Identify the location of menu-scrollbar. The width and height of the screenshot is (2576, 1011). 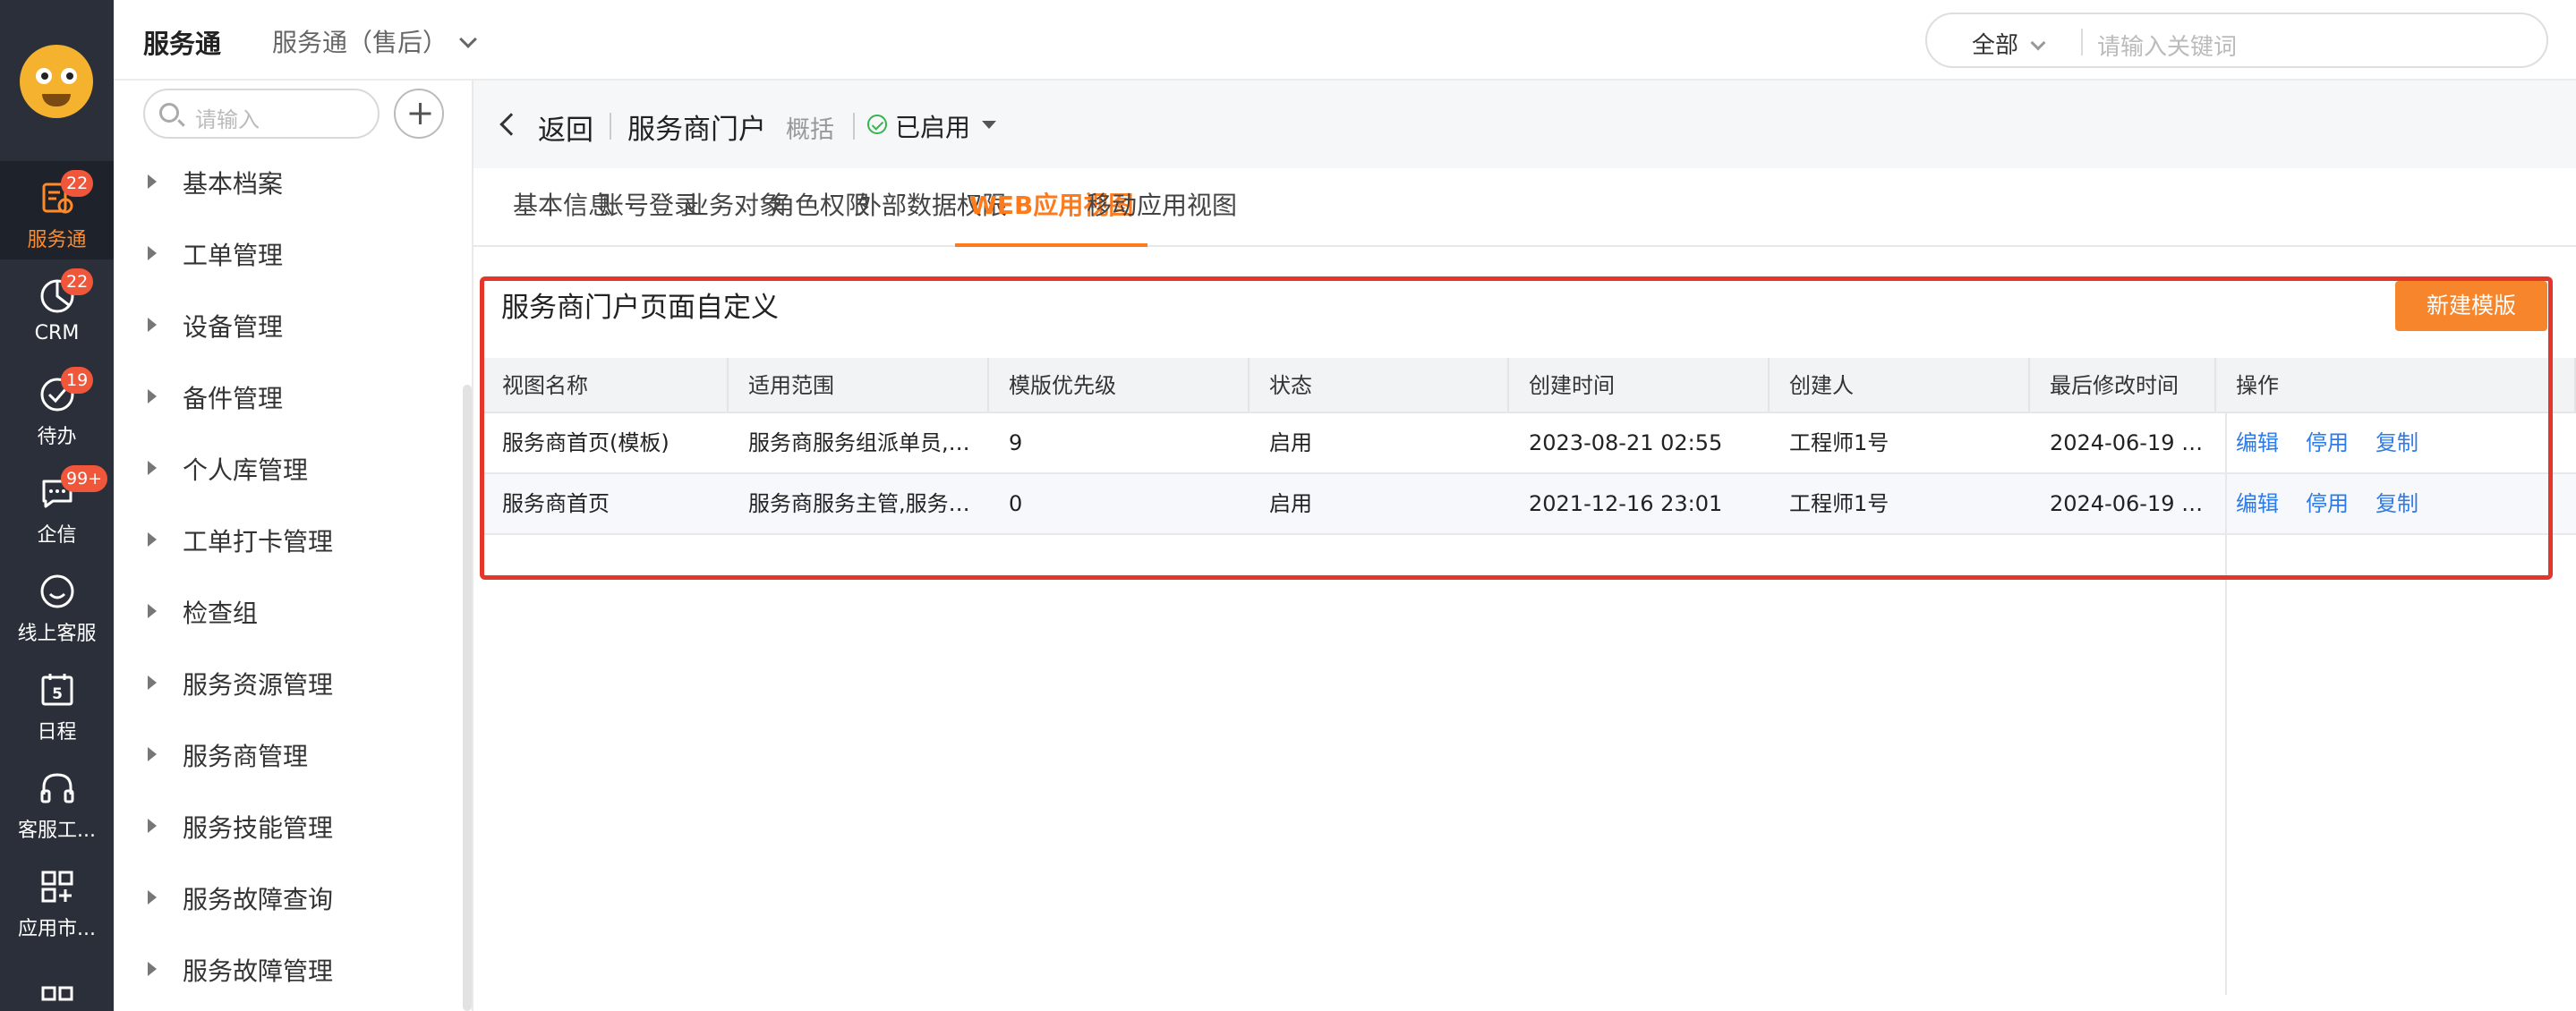
(467, 698).